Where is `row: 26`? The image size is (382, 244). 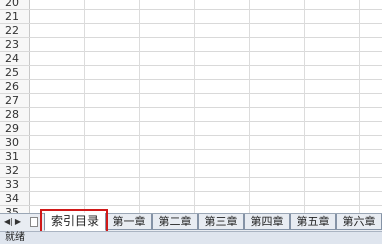 row: 26 is located at coordinates (191, 87).